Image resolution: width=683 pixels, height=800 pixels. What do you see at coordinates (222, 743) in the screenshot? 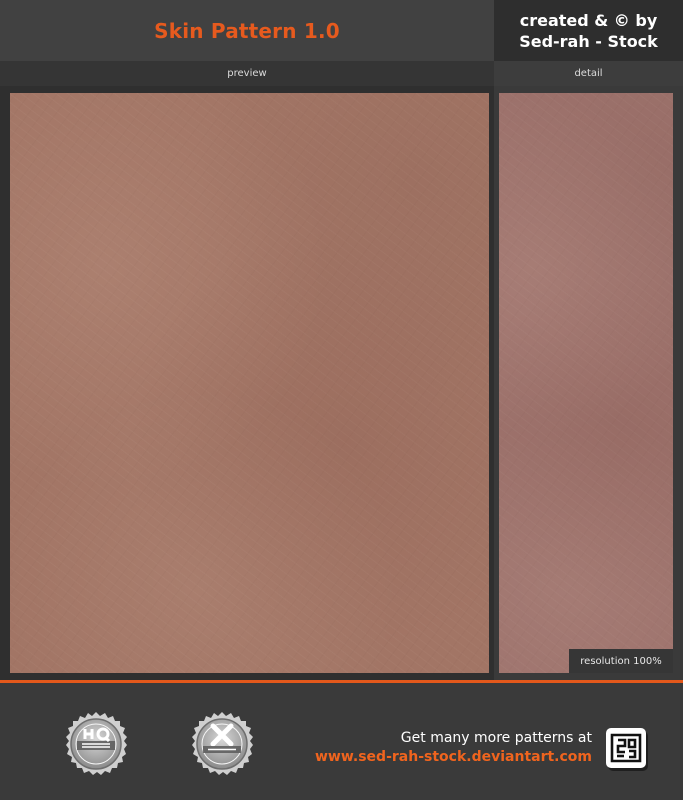
I see `xclusive-seal-icon` at bounding box center [222, 743].